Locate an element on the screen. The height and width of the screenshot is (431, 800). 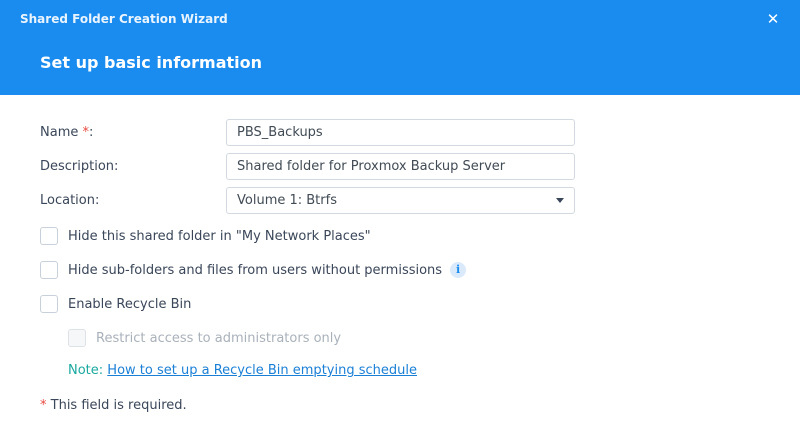
restrict-admin-label: Restrict access to administrators only is located at coordinates (219, 338).